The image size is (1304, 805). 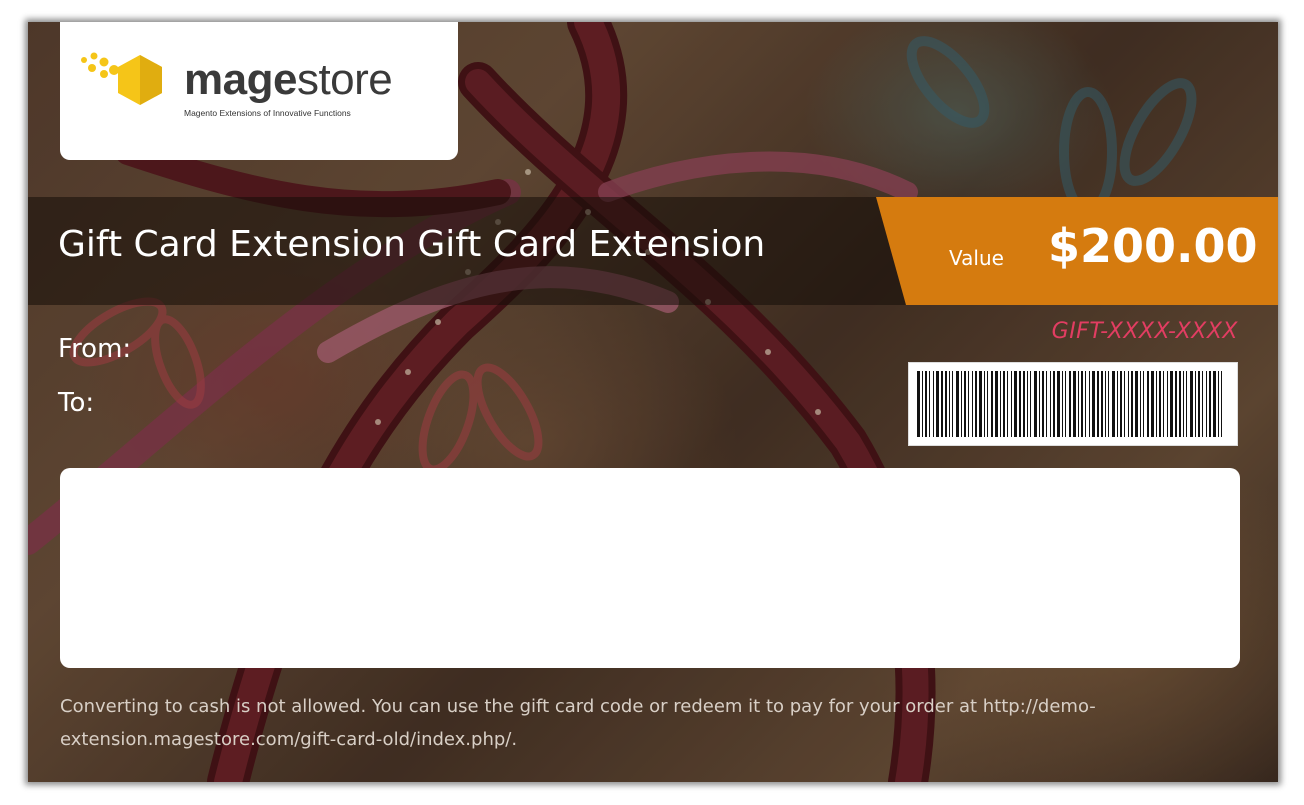 I want to click on barcode, so click(x=1073, y=404).